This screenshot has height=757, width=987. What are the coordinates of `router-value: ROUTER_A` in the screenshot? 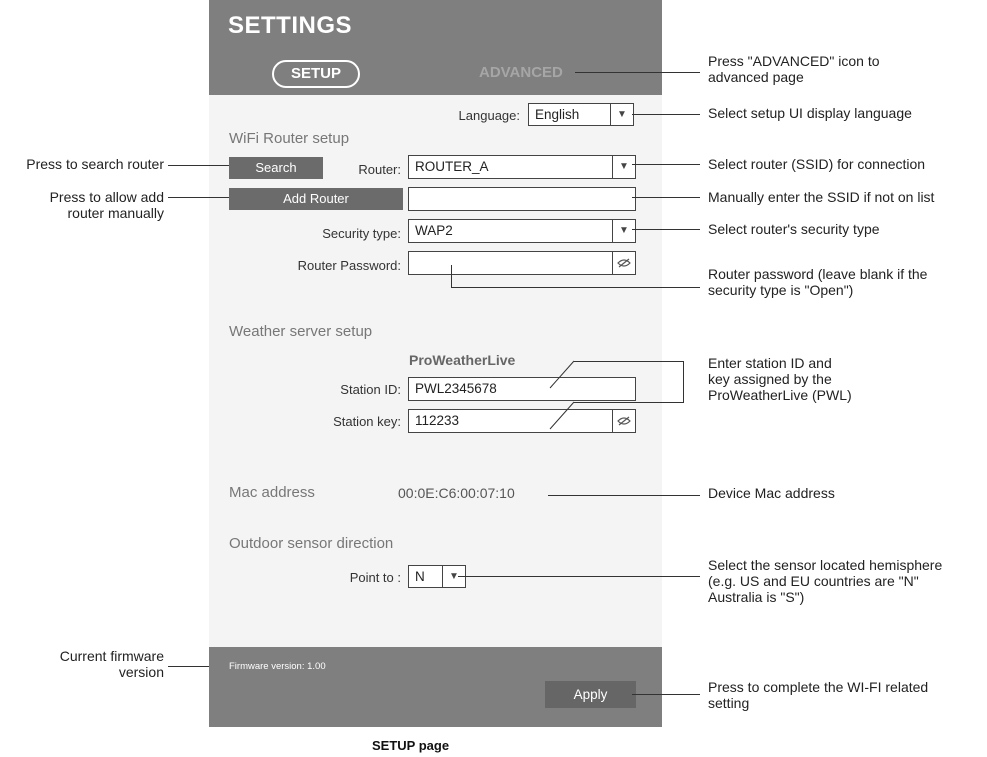 It's located at (452, 166).